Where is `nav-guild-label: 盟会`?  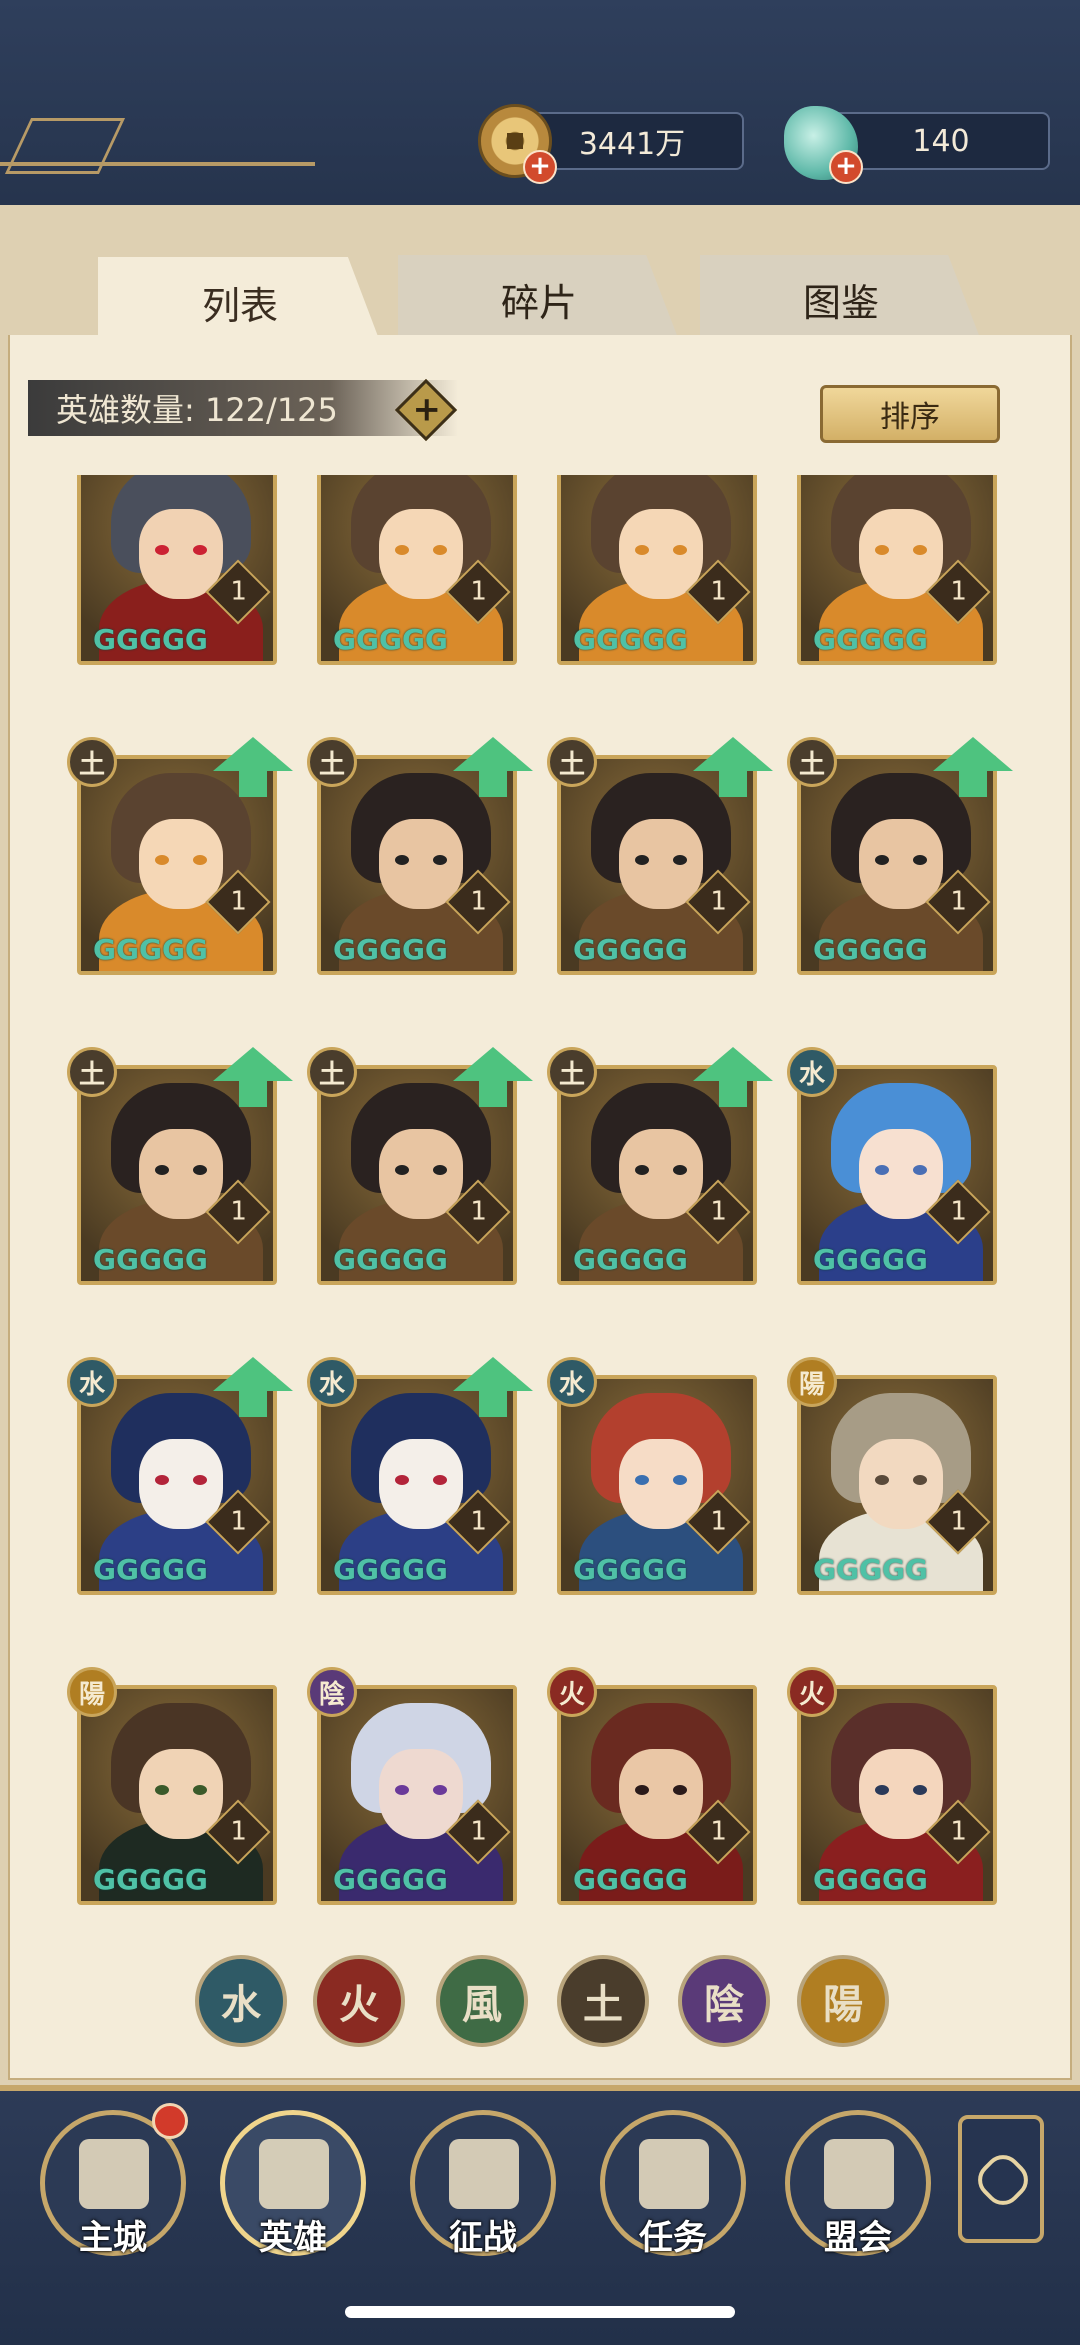
nav-guild-label: 盟会 is located at coordinates (858, 2238).